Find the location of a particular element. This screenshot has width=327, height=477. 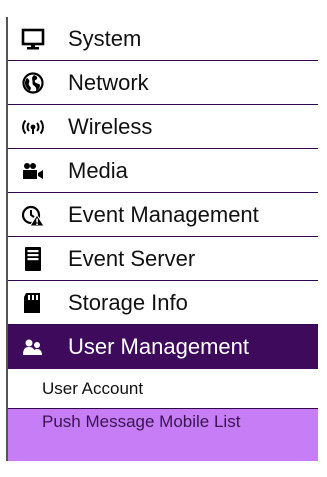

menu-item-label: Storage Info is located at coordinates (128, 302).